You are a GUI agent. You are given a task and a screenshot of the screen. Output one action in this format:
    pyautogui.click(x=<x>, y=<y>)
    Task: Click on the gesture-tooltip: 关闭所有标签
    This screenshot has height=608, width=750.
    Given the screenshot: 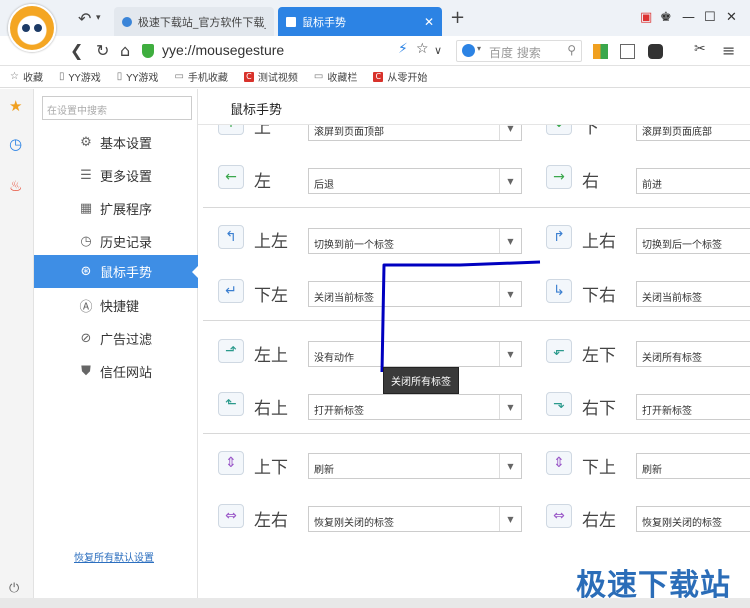 What is the action you would take?
    pyautogui.click(x=421, y=380)
    